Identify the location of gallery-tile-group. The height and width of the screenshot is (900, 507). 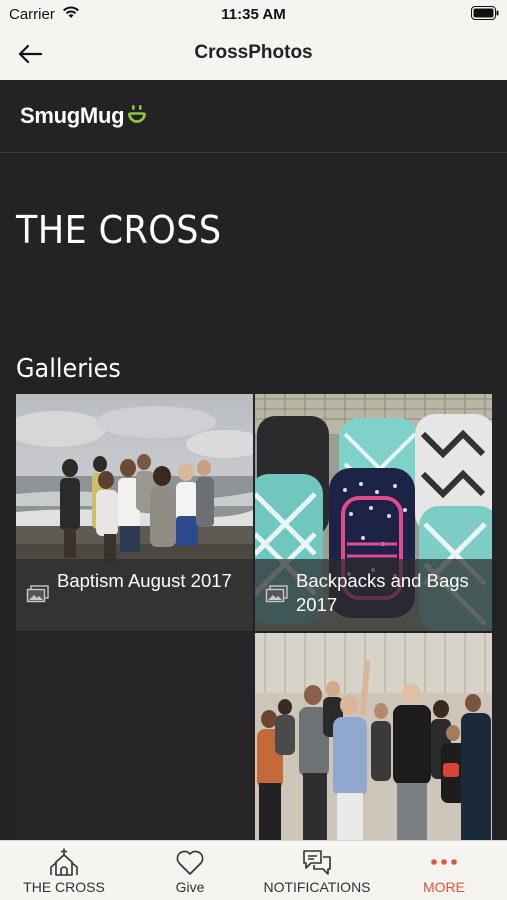
(373, 736).